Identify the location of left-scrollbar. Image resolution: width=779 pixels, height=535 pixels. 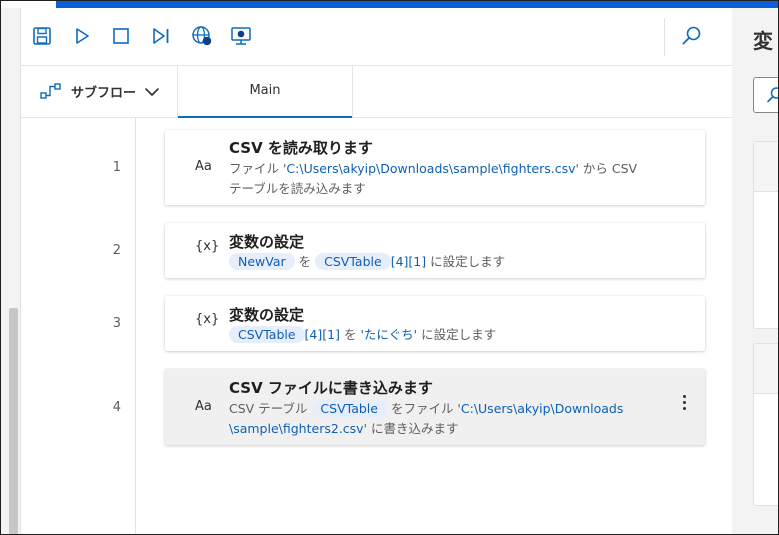
(13, 421).